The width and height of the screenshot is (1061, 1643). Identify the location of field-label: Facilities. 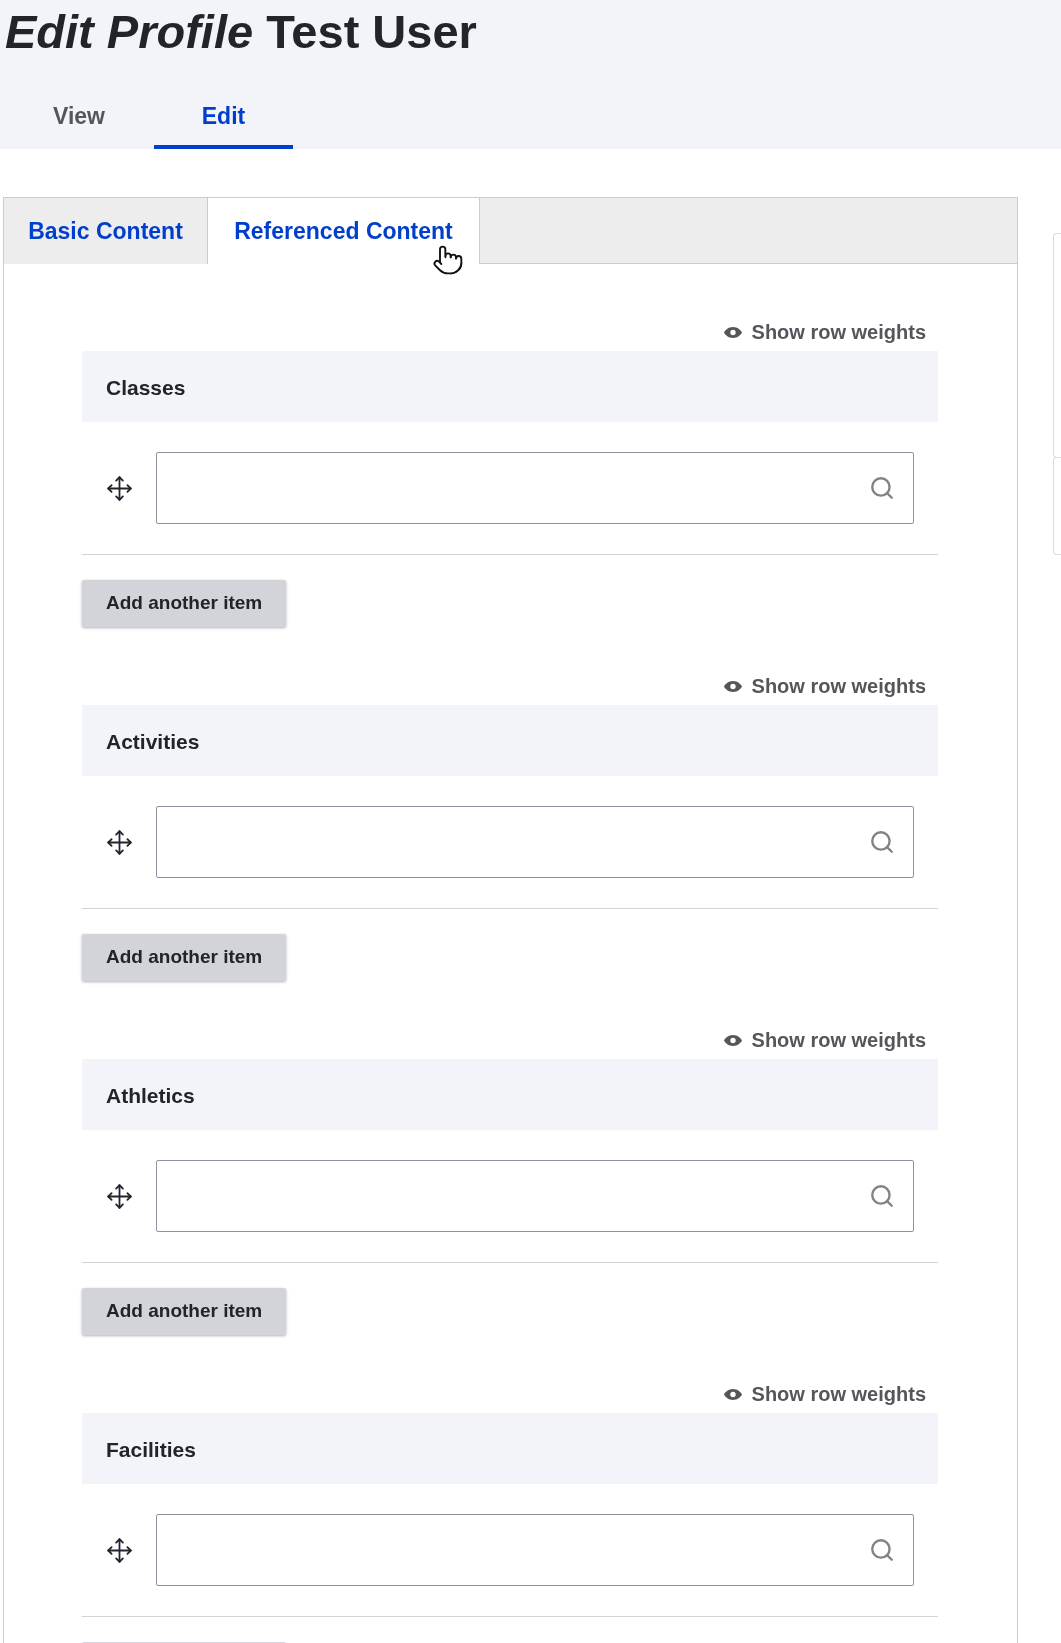
(151, 1450).